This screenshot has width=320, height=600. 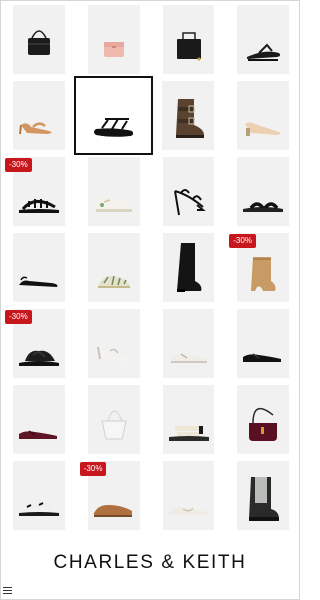 What do you see at coordinates (35, 191) in the screenshot?
I see `product-tile-woven-sandal: -30%` at bounding box center [35, 191].